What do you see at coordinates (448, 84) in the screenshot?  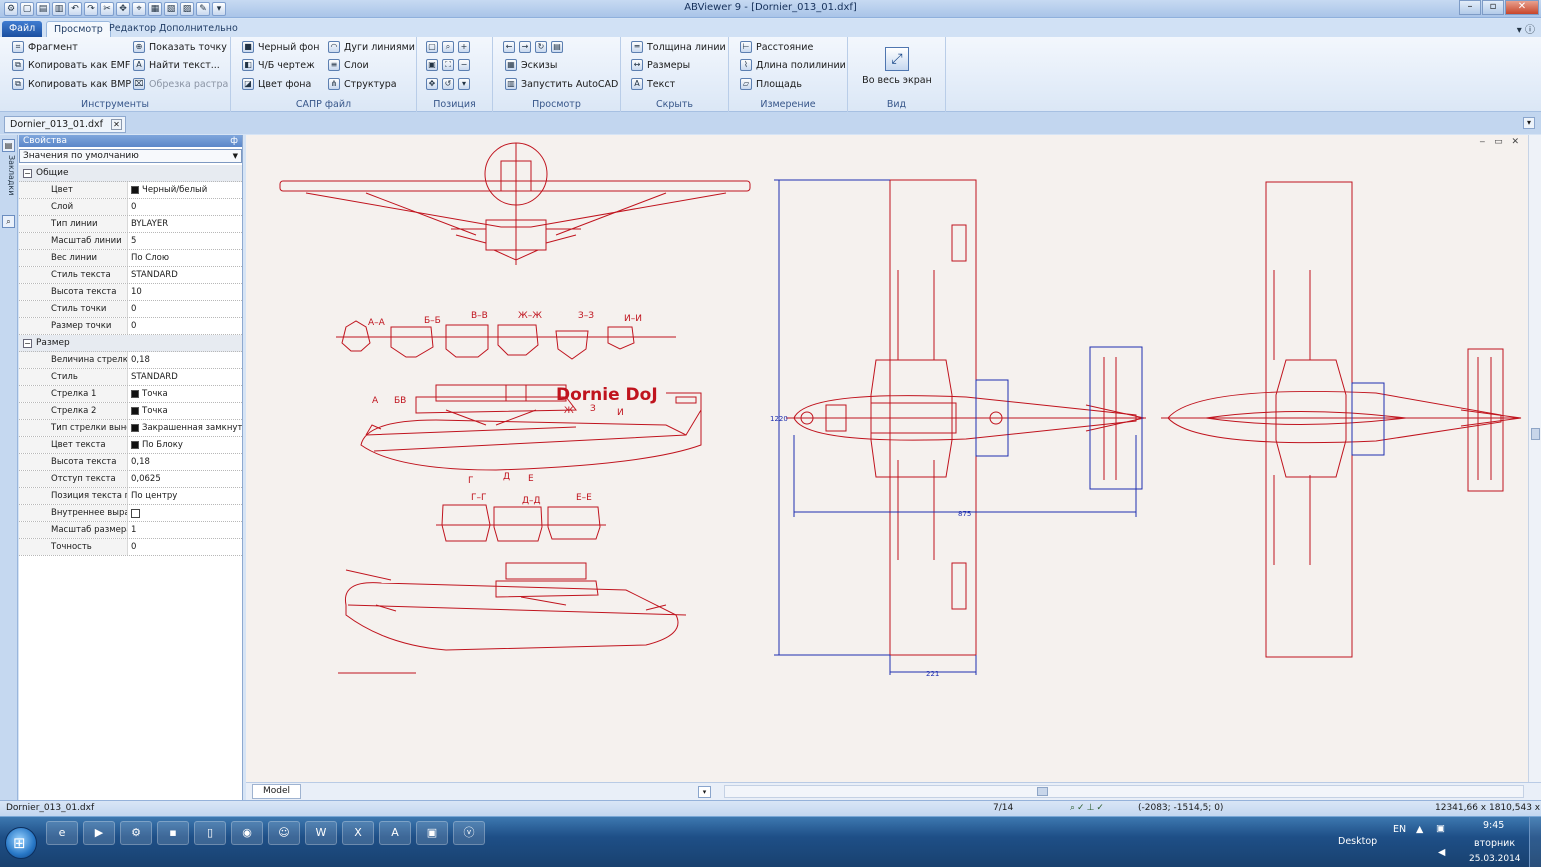 I see `zoom-prev-icon: ↺` at bounding box center [448, 84].